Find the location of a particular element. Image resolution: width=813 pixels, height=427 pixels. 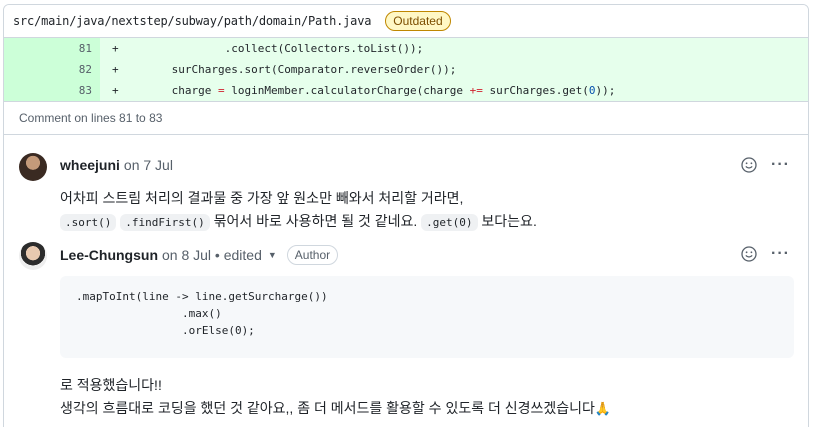

triangle-down-icon: ▼ is located at coordinates (272, 255).